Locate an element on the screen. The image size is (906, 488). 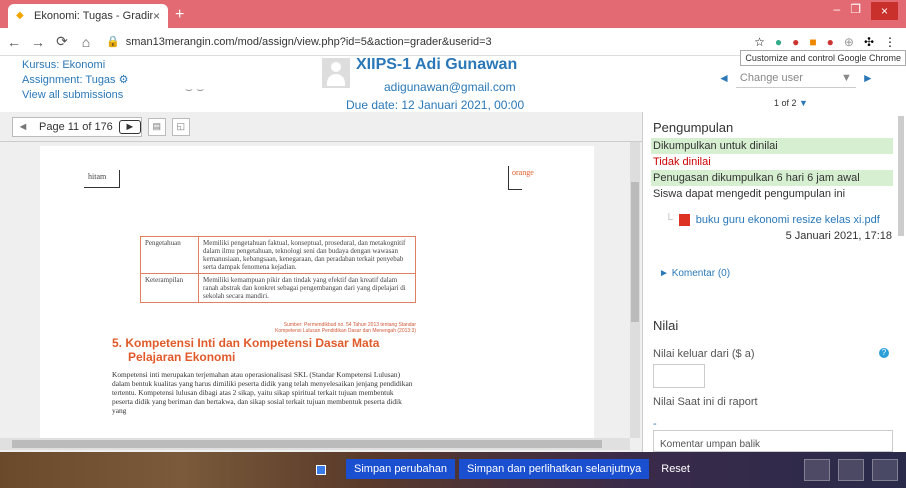
change-user-select: Change user ▼ is located at coordinates (795, 78).